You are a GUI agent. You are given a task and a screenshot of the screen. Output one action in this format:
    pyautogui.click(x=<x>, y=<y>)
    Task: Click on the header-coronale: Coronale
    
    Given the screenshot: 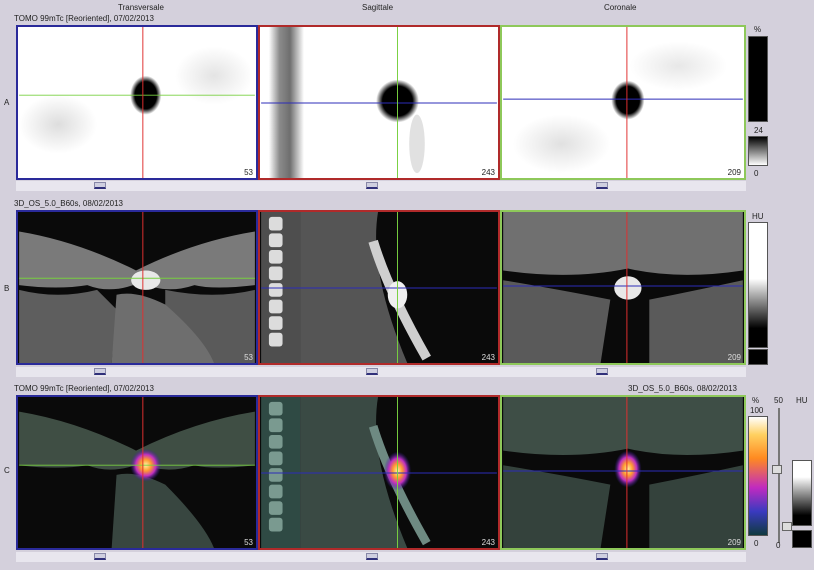 What is the action you would take?
    pyautogui.click(x=620, y=7)
    